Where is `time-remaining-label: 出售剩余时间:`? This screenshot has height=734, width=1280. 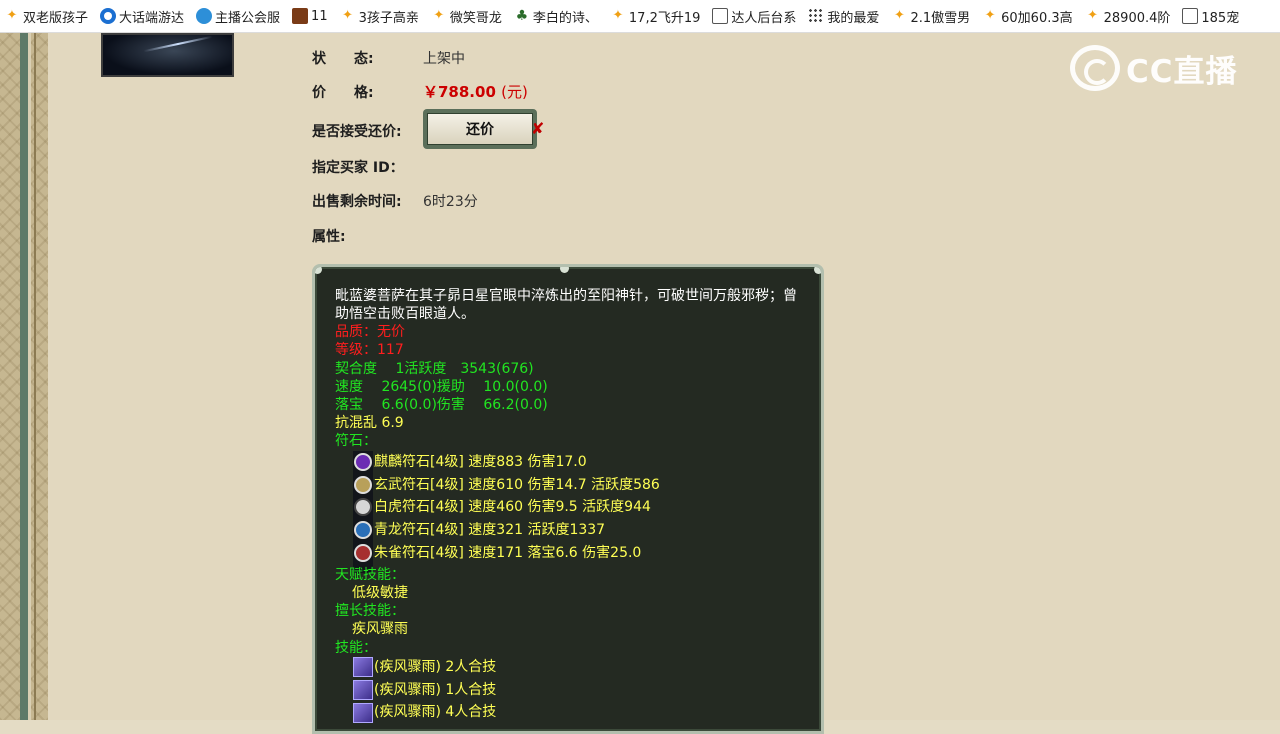 time-remaining-label: 出售剩余时间: is located at coordinates (357, 202).